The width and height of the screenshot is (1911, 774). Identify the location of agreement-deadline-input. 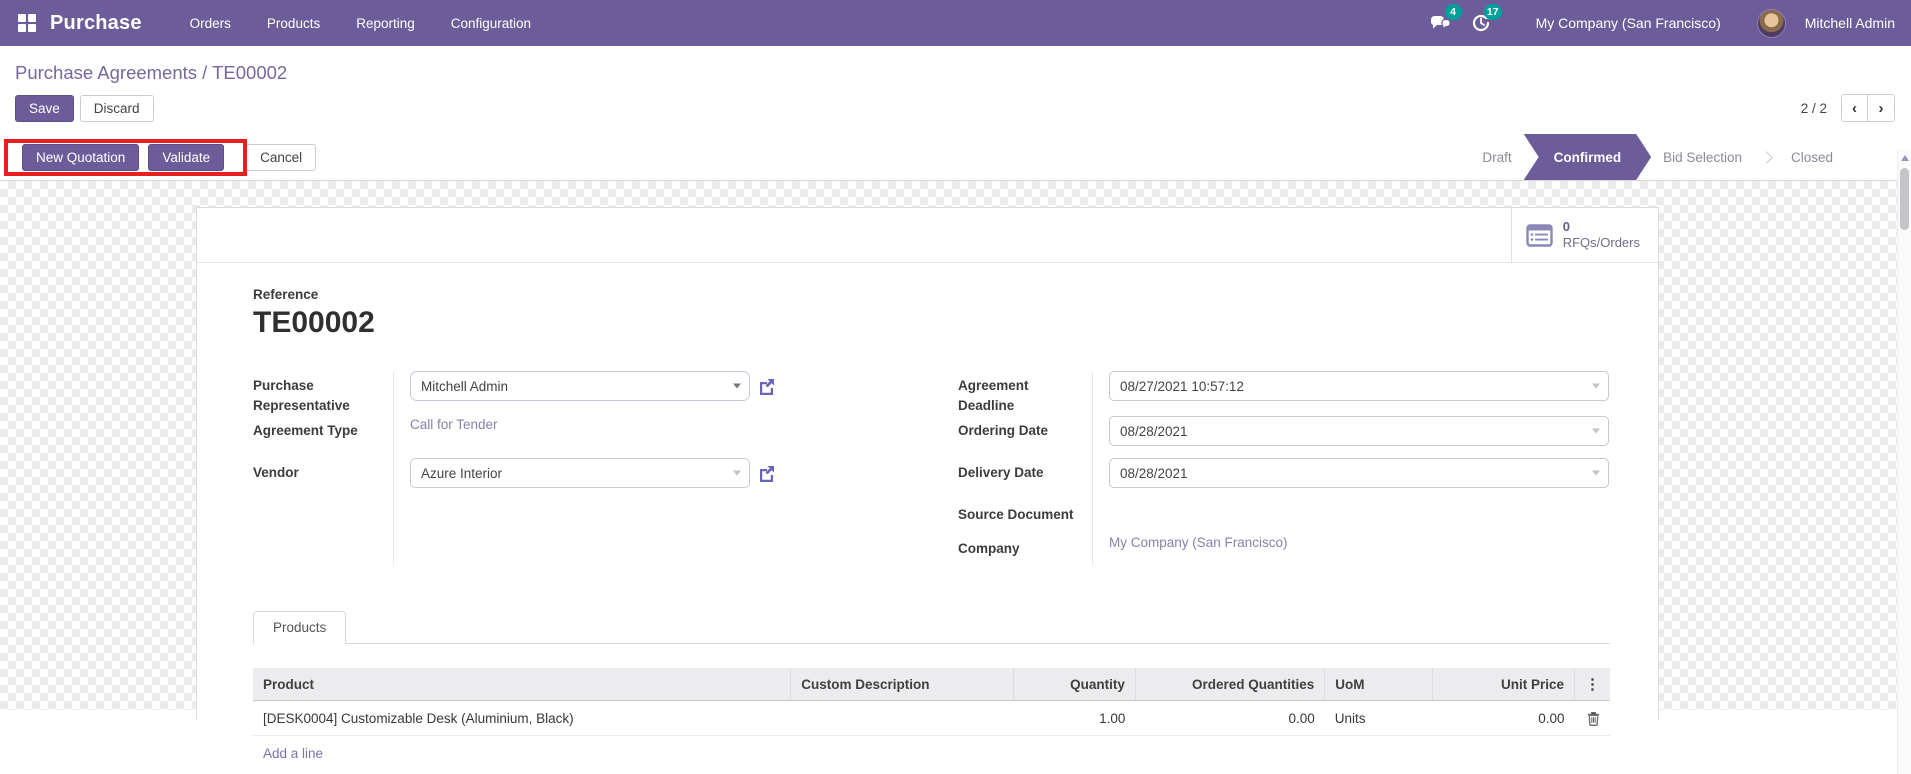
(1359, 386).